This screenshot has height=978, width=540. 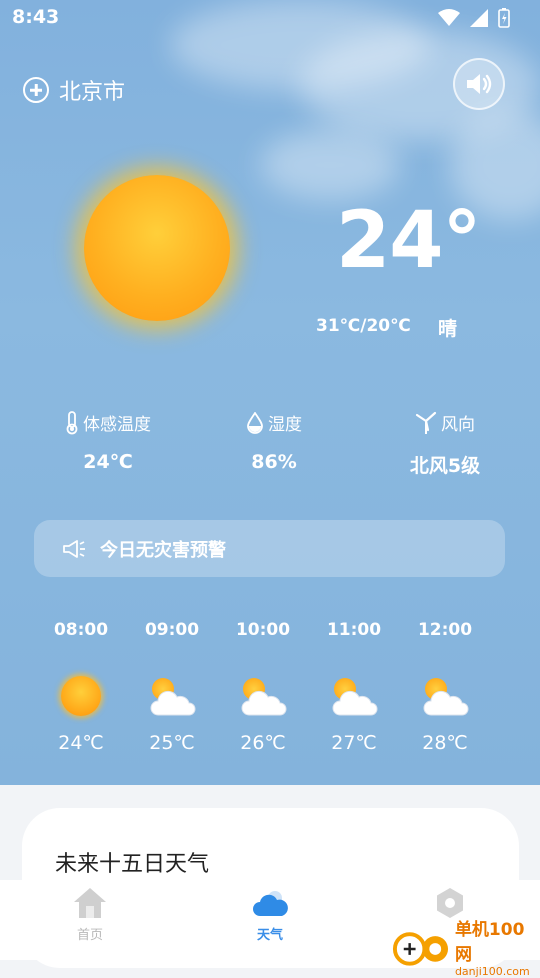 I want to click on current-temperature: 24°, so click(x=409, y=241).